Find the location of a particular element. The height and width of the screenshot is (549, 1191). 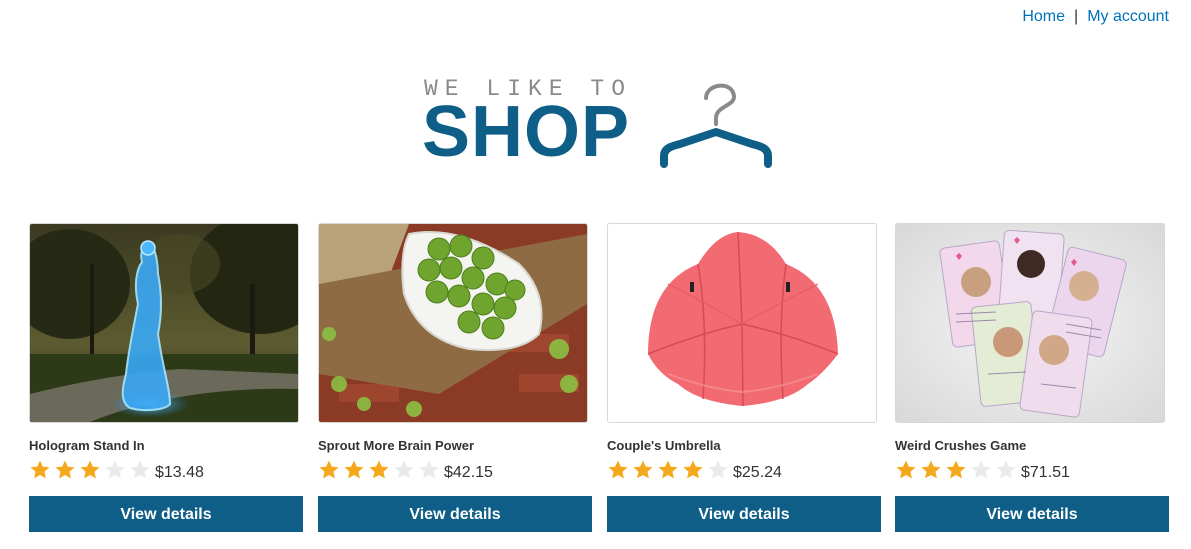

product-price: $13.48 is located at coordinates (179, 472).